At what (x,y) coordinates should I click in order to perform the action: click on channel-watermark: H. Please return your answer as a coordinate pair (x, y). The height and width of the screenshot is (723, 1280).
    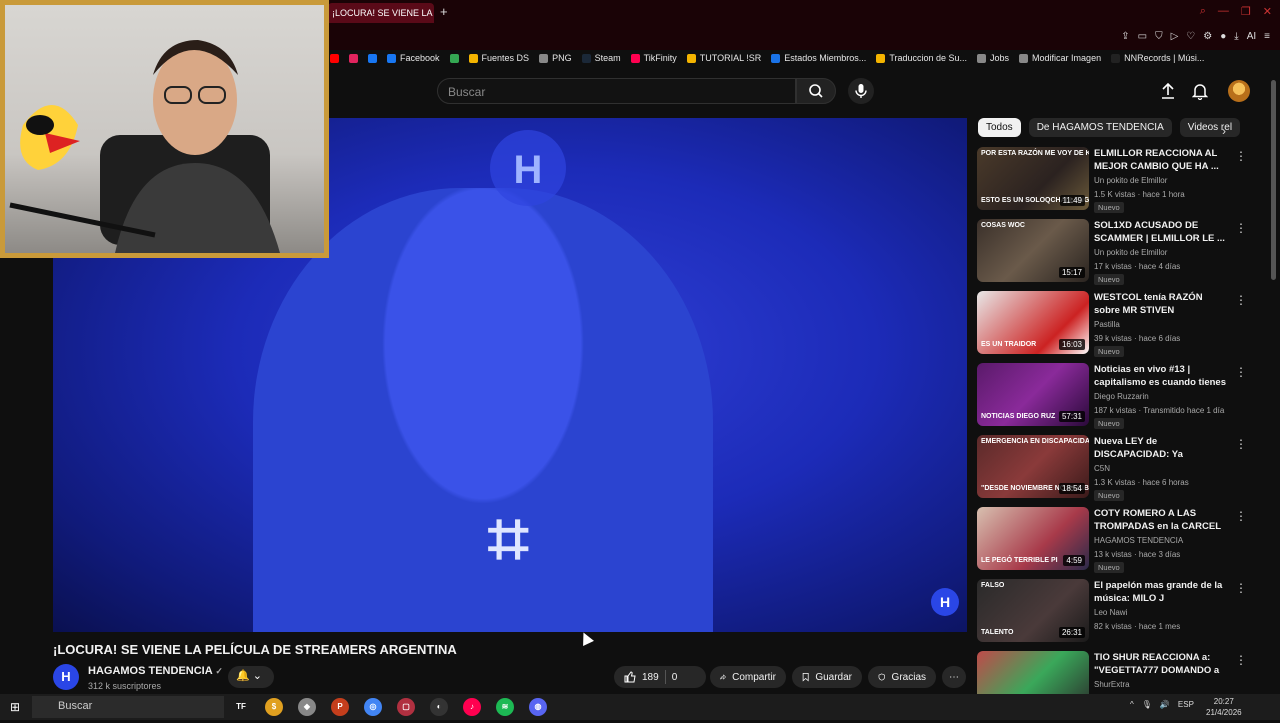
    Looking at the image, I should click on (945, 602).